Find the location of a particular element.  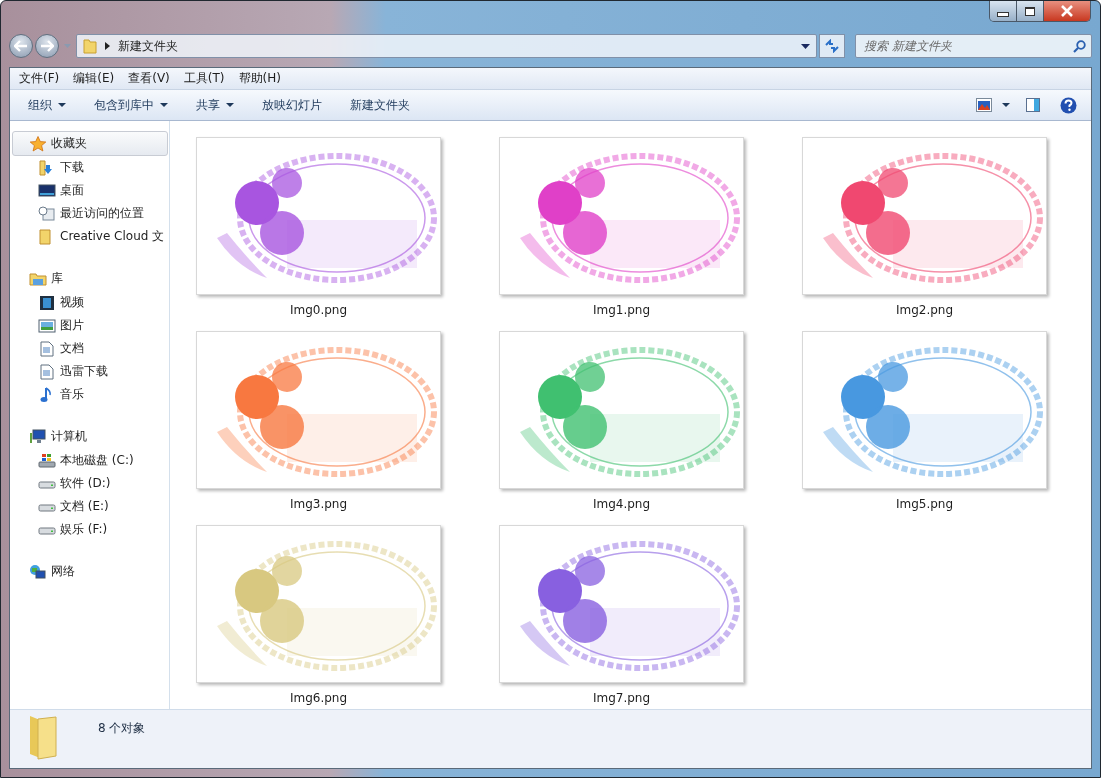

preview-pane-icon is located at coordinates (1033, 105).